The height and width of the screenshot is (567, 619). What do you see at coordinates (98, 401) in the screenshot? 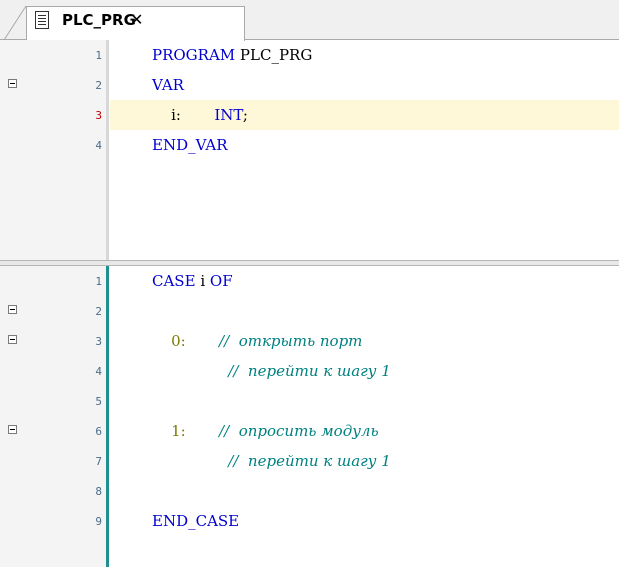
I see `line-number: 5` at bounding box center [98, 401].